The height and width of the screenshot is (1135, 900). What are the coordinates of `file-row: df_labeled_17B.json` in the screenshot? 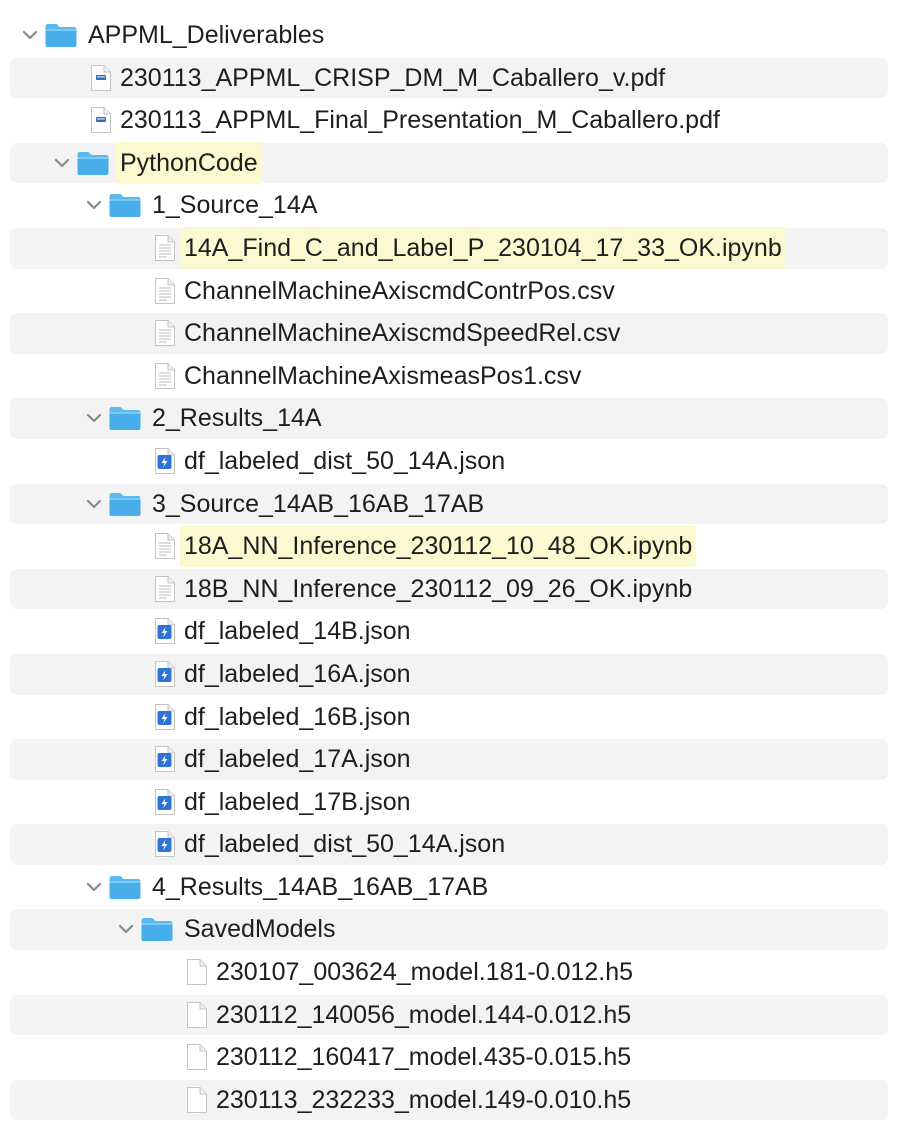 It's located at (450, 802).